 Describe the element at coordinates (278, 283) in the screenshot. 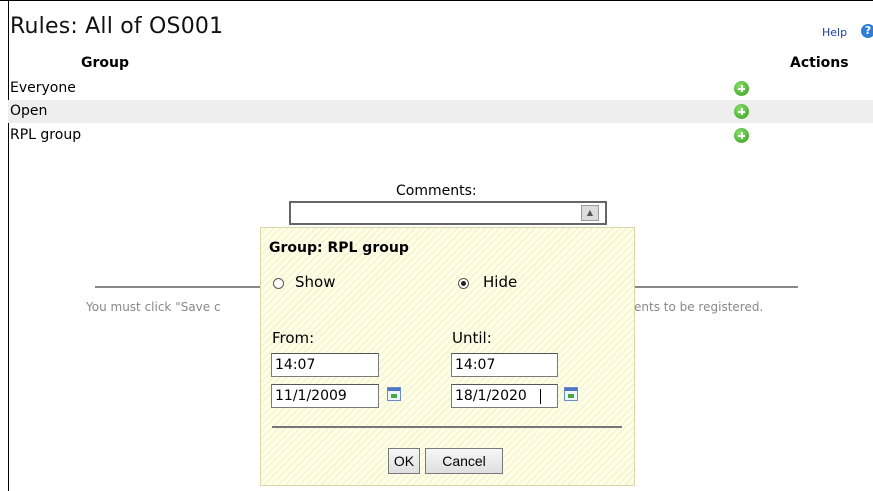

I see `show-radio` at that location.